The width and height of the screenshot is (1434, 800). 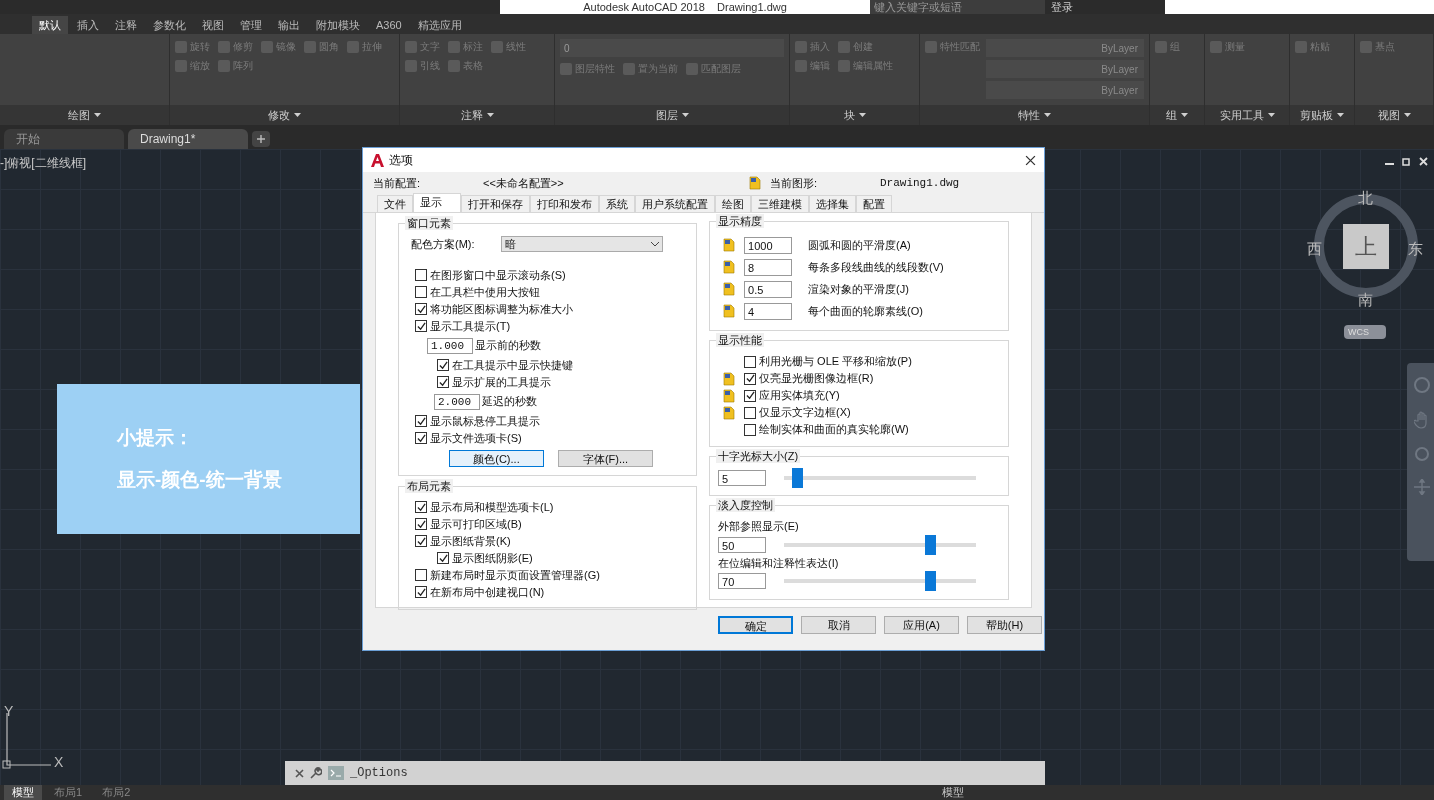 I want to click on ribbon-tab: 默认, so click(x=50, y=25).